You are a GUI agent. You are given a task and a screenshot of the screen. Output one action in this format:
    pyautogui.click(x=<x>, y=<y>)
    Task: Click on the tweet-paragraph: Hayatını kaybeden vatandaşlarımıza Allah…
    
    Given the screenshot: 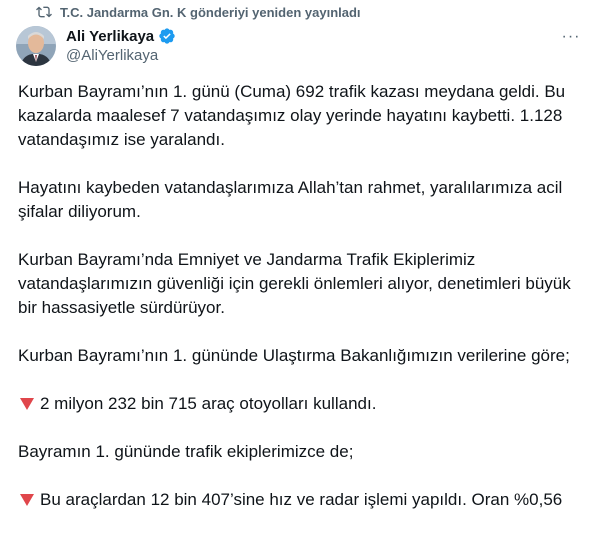 What is the action you would take?
    pyautogui.click(x=290, y=199)
    